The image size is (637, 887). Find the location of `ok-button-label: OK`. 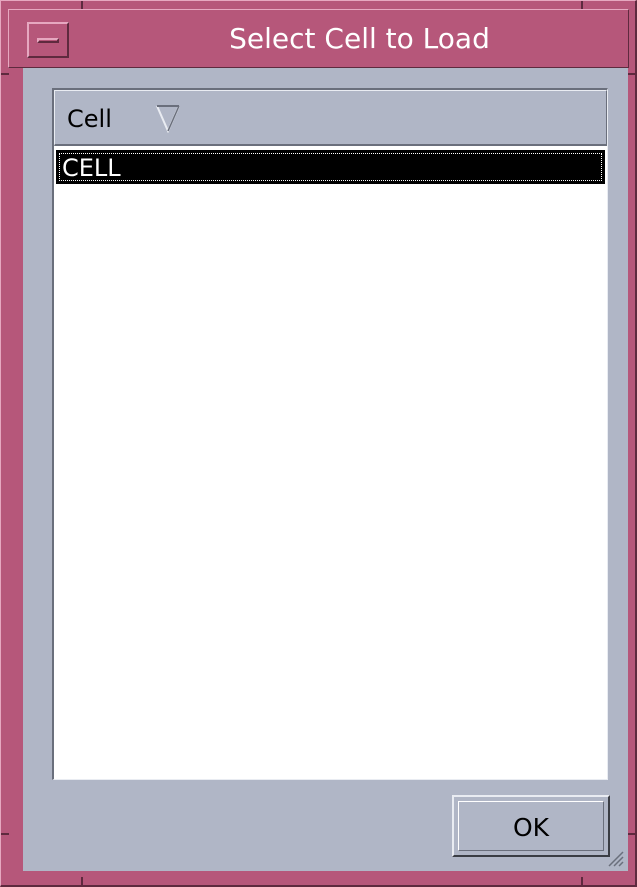

ok-button-label: OK is located at coordinates (531, 827).